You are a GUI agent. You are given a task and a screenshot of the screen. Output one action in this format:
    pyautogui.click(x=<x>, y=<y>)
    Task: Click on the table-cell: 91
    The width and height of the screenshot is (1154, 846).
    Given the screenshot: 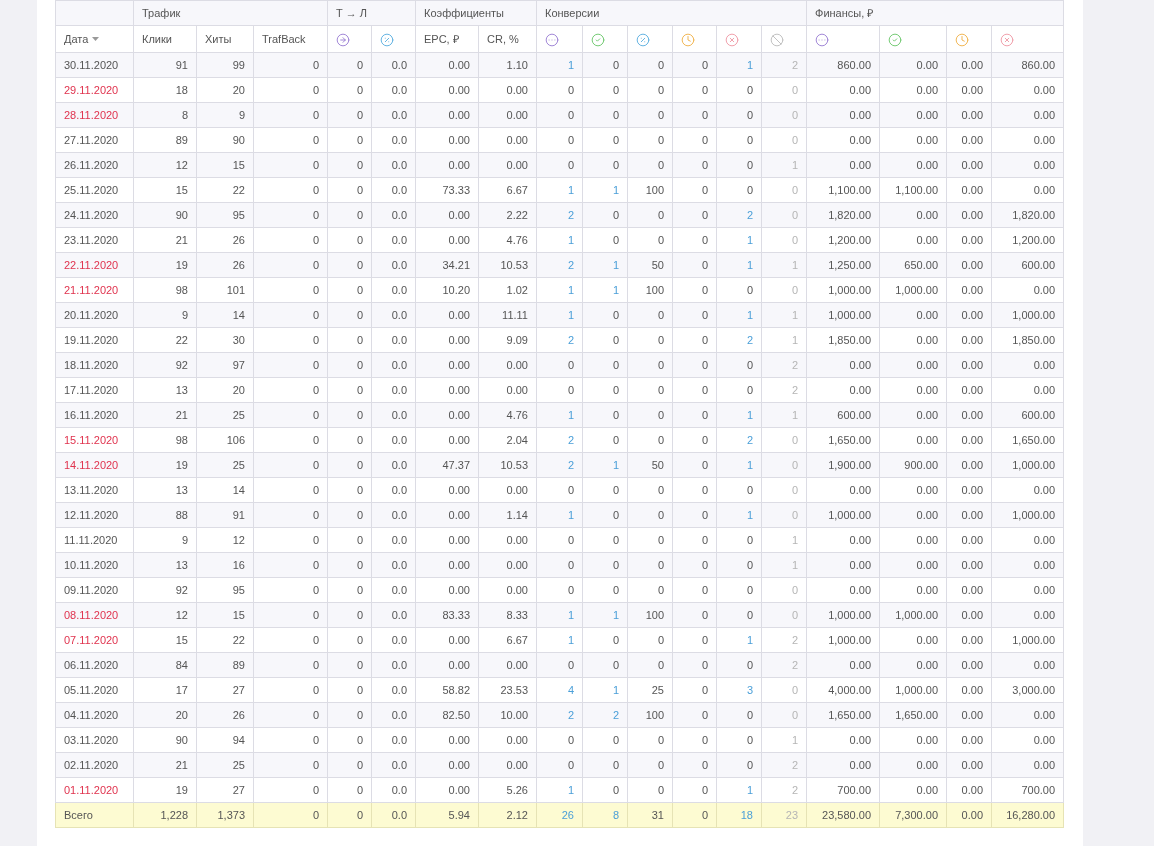 What is the action you would take?
    pyautogui.click(x=181, y=64)
    